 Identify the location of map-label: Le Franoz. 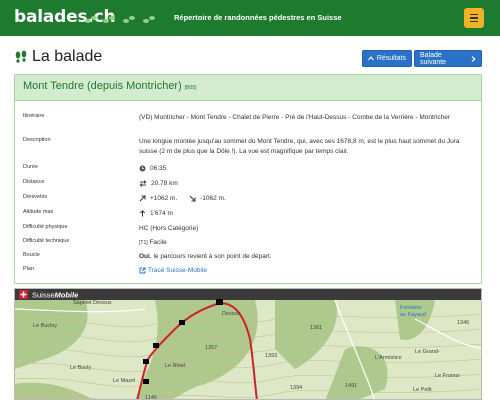
(447, 376).